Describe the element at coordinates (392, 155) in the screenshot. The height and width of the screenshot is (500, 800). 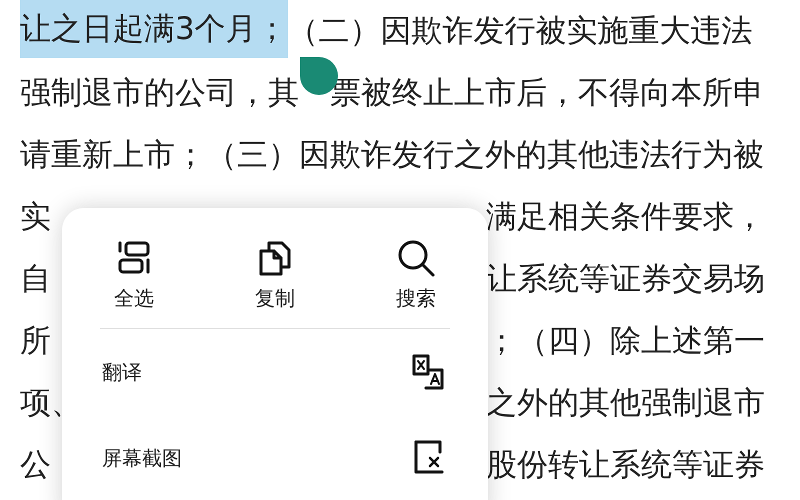
I see `body-text: 请重新上市；（三）因欺诈发行之外的其他违法行为被` at that location.